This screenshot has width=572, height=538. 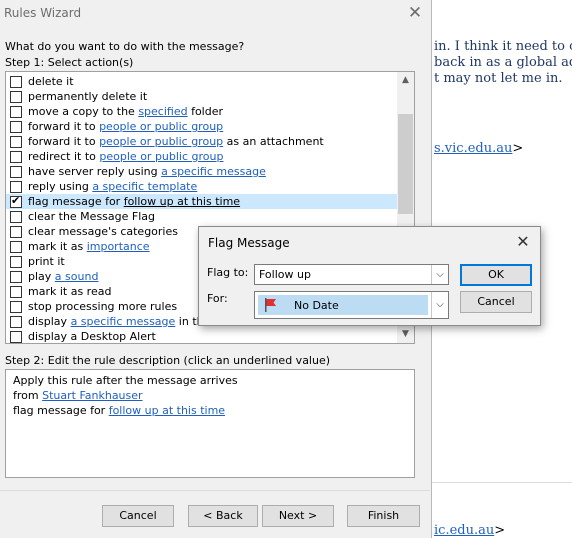 I want to click on action-value-link: a sound, so click(x=77, y=276).